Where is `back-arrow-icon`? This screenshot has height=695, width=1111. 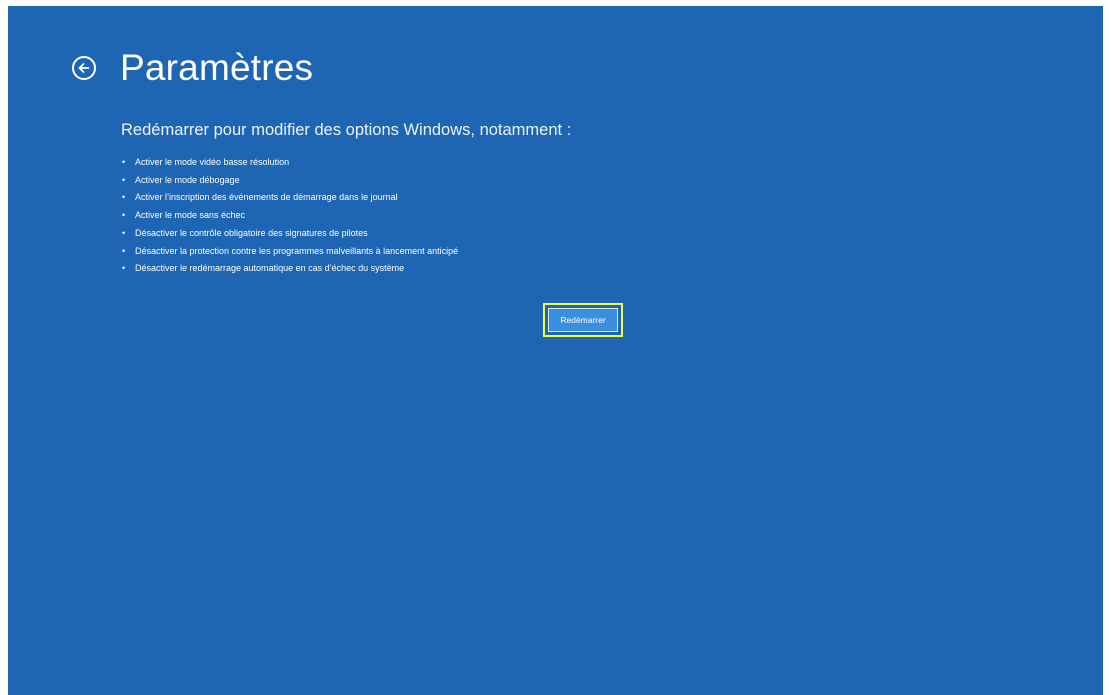 back-arrow-icon is located at coordinates (84, 68).